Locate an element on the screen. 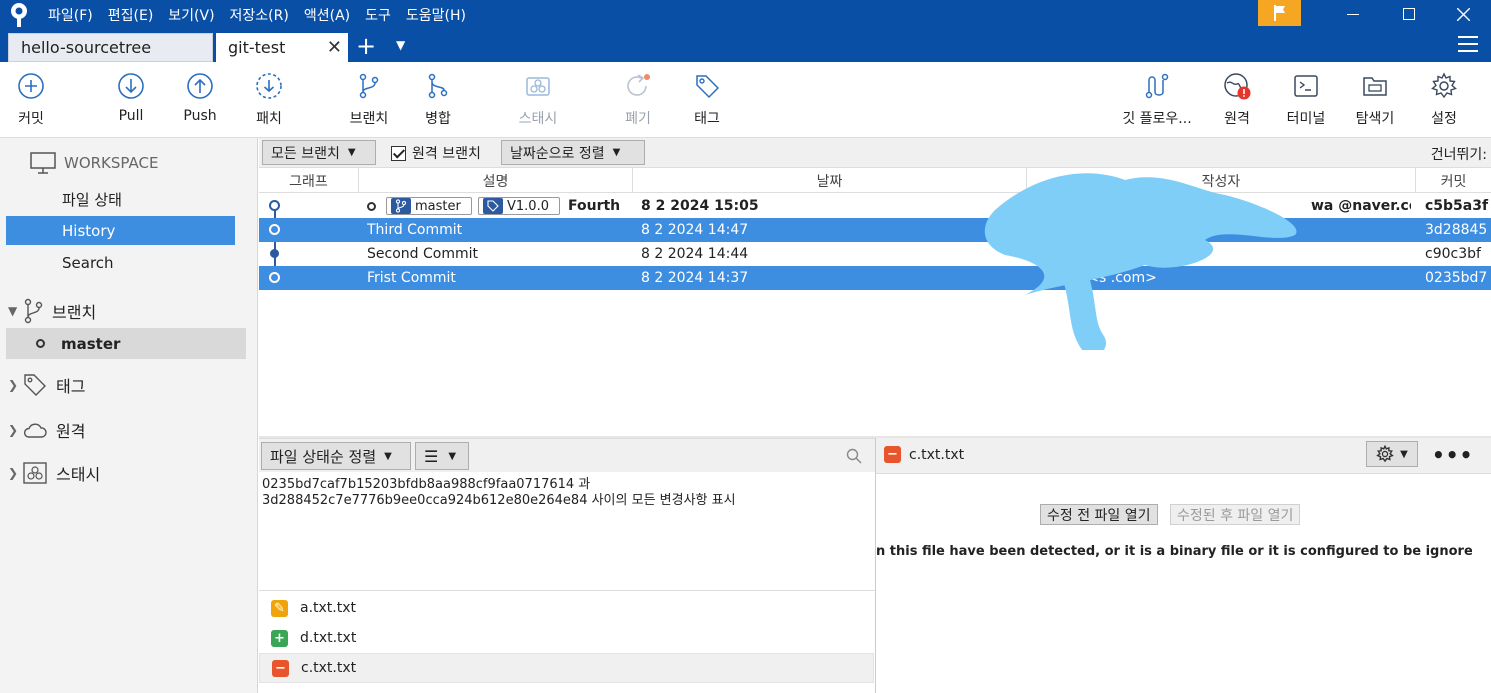 The height and width of the screenshot is (693, 1491). minimize-button is located at coordinates (1353, 14).